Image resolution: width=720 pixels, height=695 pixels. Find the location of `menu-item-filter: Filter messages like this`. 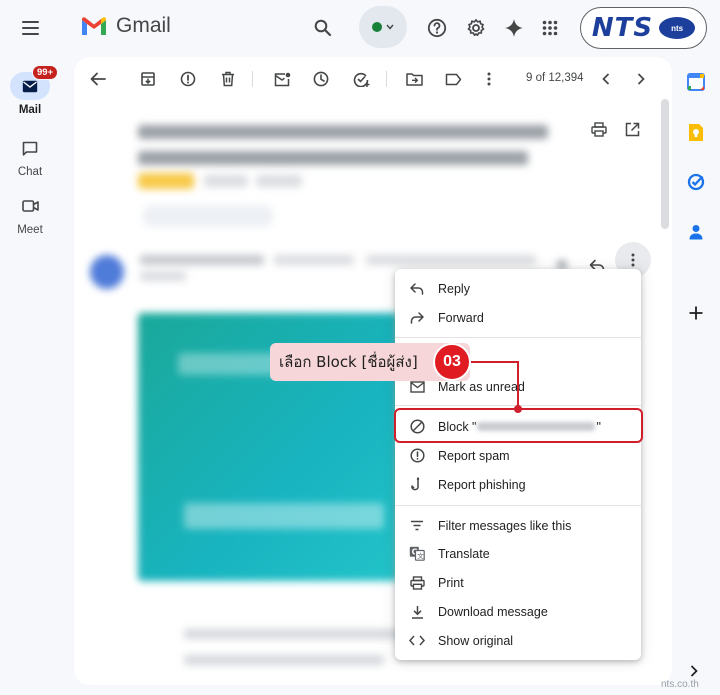

menu-item-filter: Filter messages like this is located at coordinates (518, 525).